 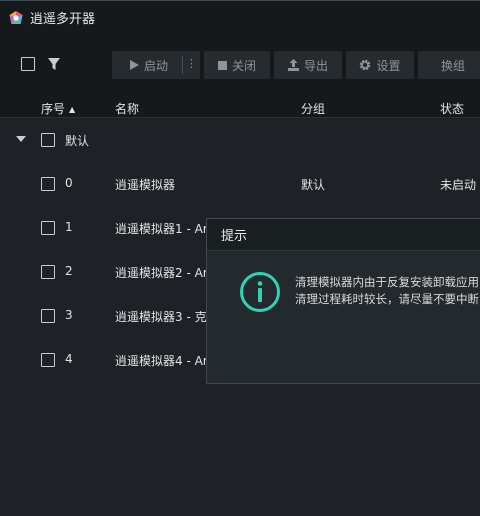 What do you see at coordinates (240, 107) in the screenshot?
I see `table-header: 序号 ▲ 名称 分组 状态` at bounding box center [240, 107].